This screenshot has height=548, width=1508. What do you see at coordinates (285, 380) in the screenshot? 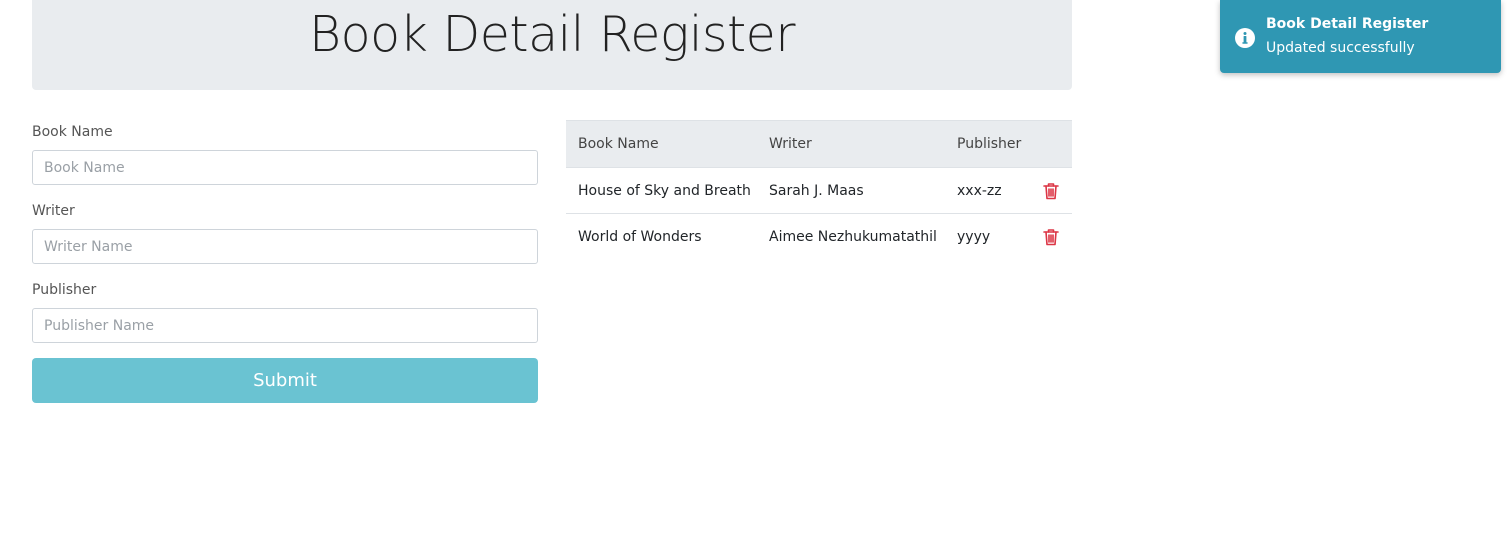
I see `submit-button: Submit` at bounding box center [285, 380].